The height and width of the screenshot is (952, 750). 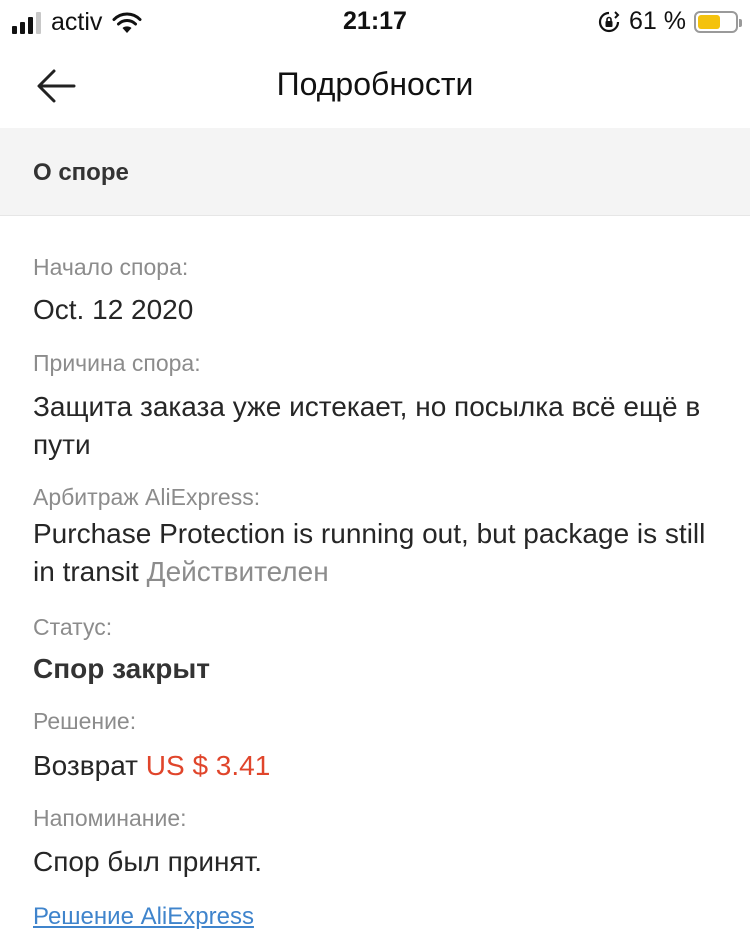 What do you see at coordinates (73, 627) in the screenshot?
I see `status-label: Статус:` at bounding box center [73, 627].